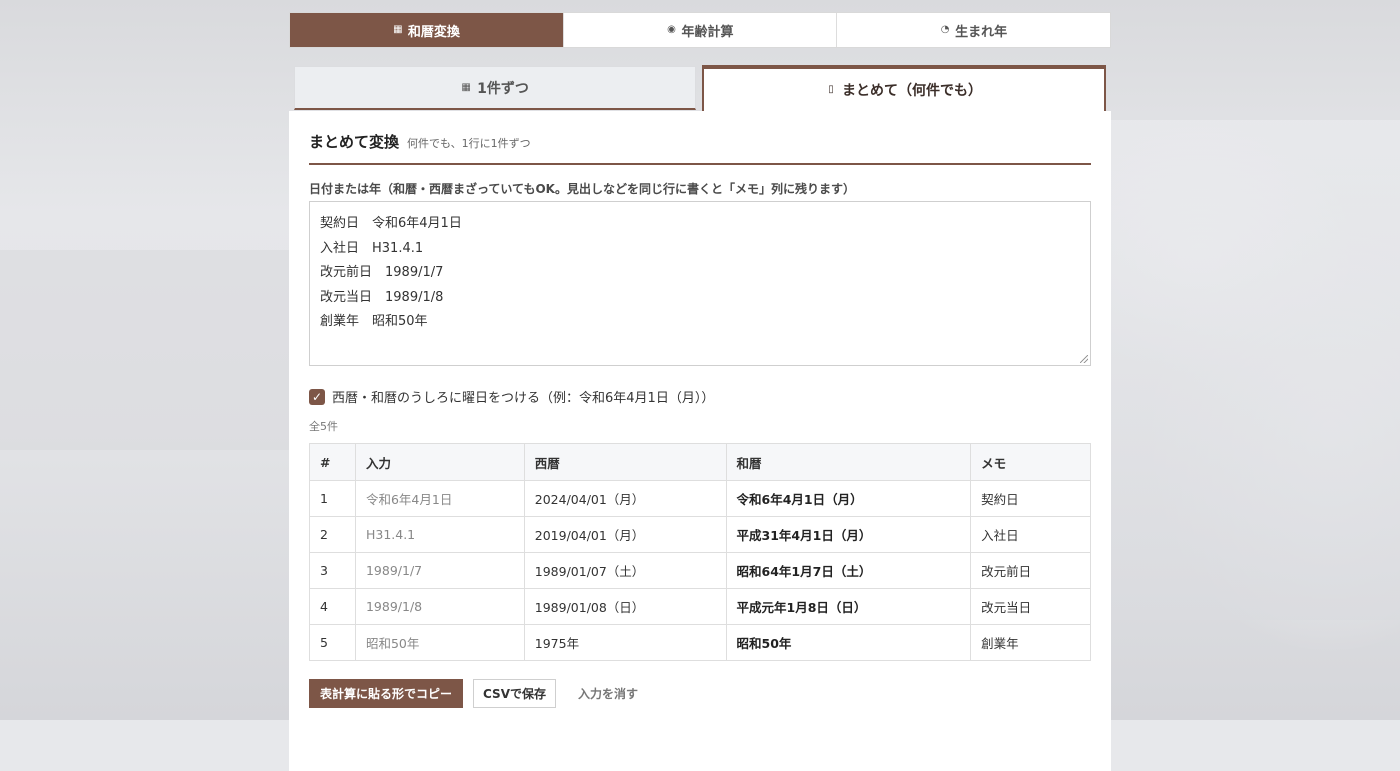 Image resolution: width=1400 pixels, height=771 pixels. Describe the element at coordinates (848, 642) in the screenshot. I see `cell-wareki: 昭和50年` at that location.